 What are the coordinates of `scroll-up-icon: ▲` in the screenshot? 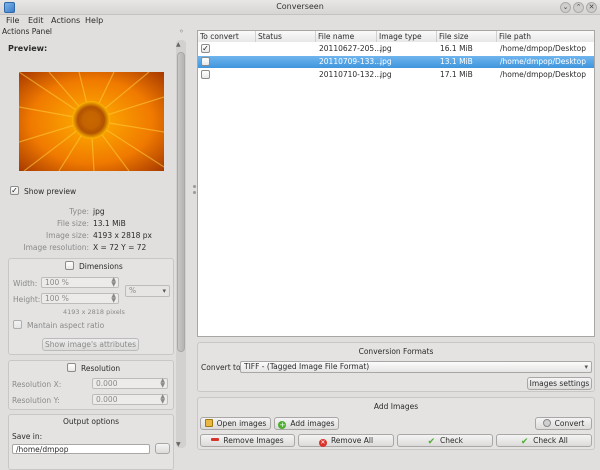 It's located at (178, 44).